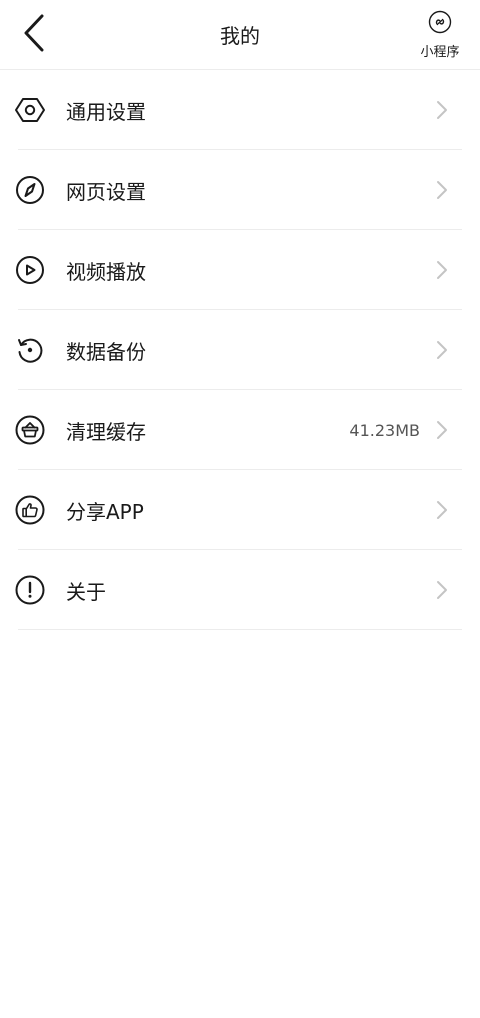  Describe the element at coordinates (30, 110) in the screenshot. I see `hexagon-settings-icon` at that location.